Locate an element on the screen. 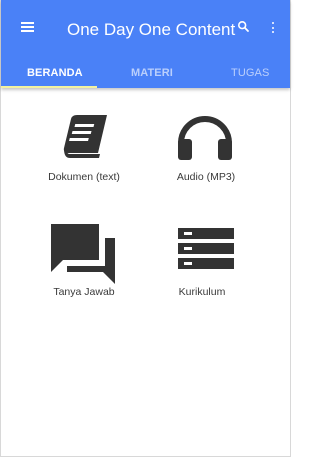 This screenshot has width=320, height=457. tab-beranda: BERANDA is located at coordinates (55, 73).